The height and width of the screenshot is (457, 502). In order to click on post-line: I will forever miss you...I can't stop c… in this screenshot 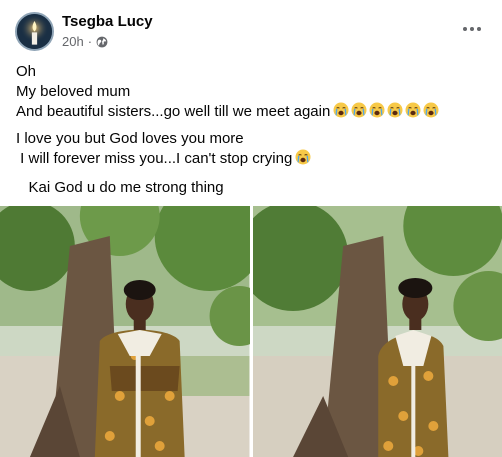, I will do `click(154, 158)`.